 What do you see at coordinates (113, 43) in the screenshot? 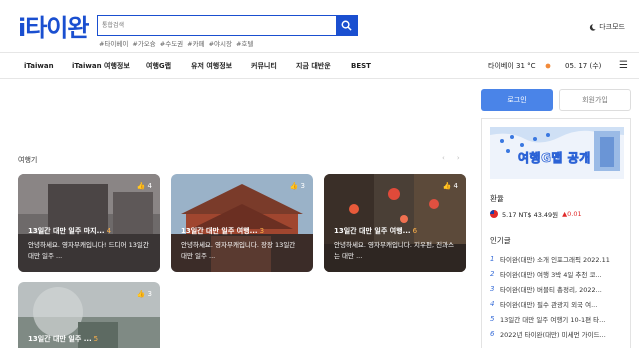
I see `hashtag: #타이베이` at bounding box center [113, 43].